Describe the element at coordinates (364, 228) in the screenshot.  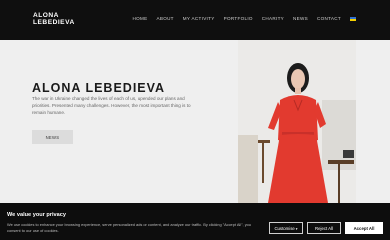
I see `accept-all-button: Accept All` at that location.